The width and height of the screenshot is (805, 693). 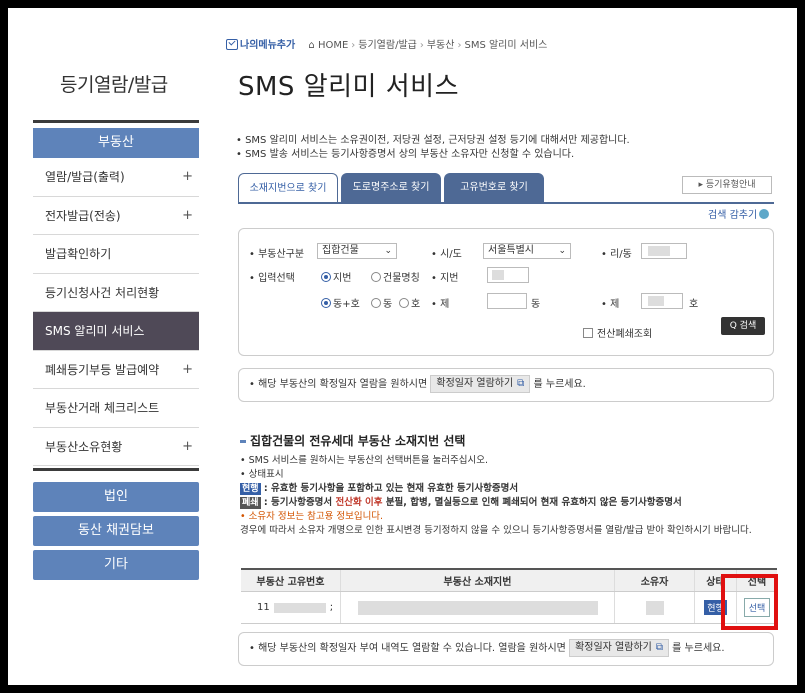 What do you see at coordinates (116, 469) in the screenshot?
I see `sidebar-bottom-divider` at bounding box center [116, 469].